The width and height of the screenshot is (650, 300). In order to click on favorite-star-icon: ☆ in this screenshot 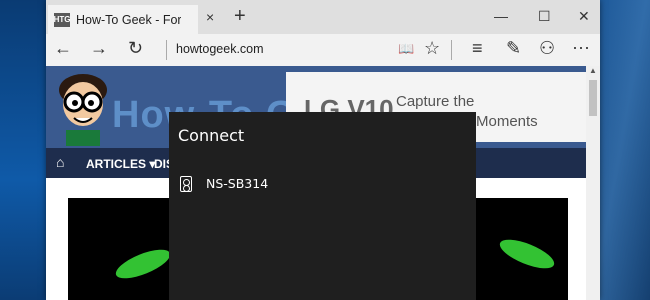, I will do `click(432, 48)`.